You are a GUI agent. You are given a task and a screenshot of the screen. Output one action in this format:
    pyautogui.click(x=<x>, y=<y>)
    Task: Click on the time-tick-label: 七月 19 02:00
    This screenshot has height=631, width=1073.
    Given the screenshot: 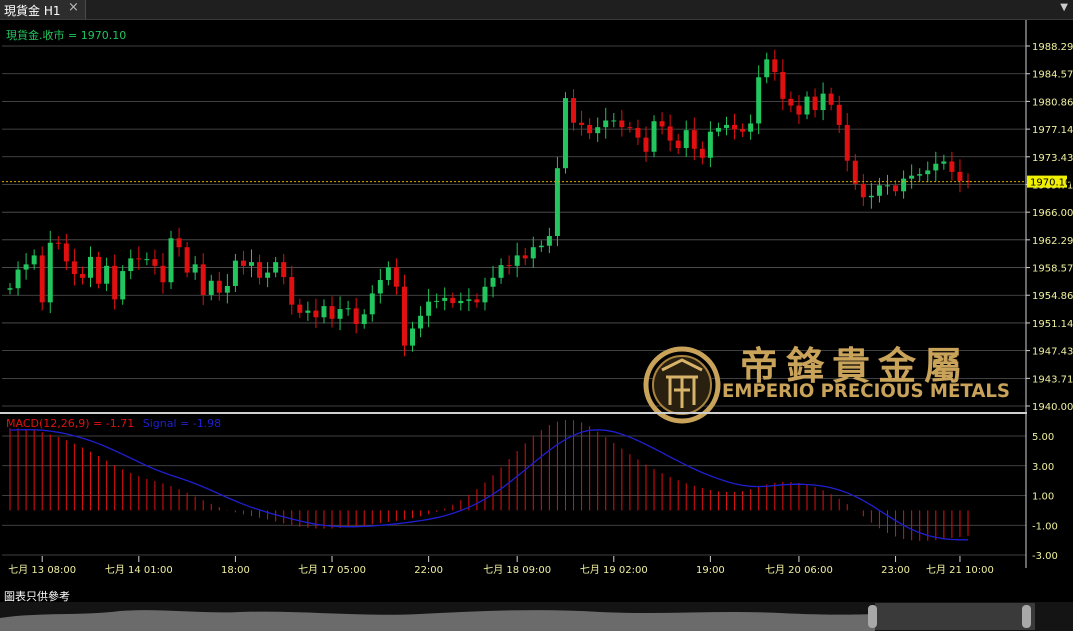 What is the action you would take?
    pyautogui.click(x=614, y=570)
    